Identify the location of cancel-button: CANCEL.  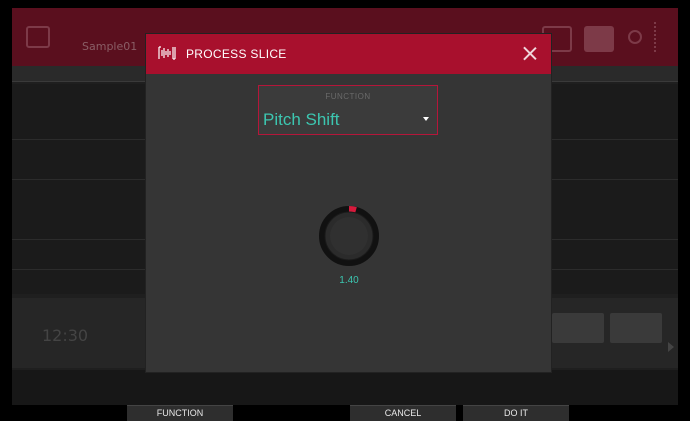
(403, 413).